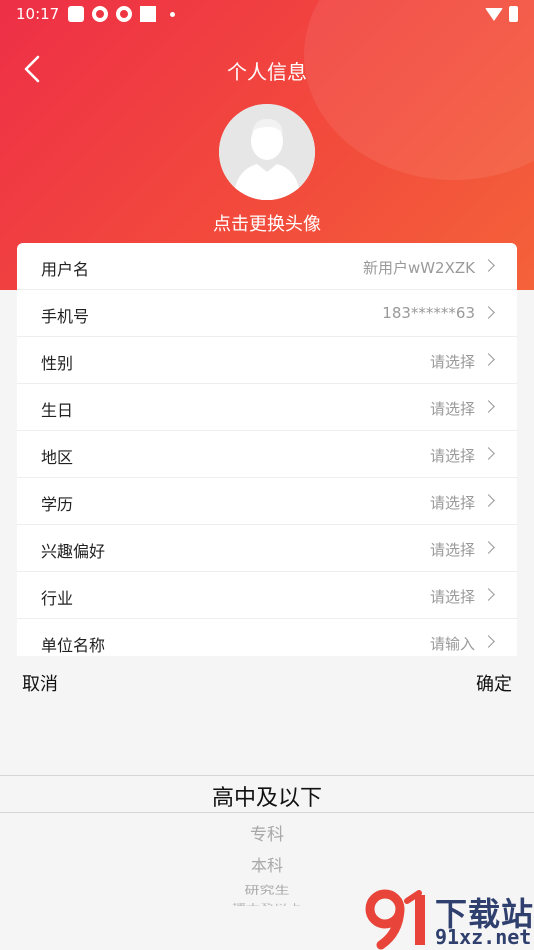 This screenshot has height=950, width=534. Describe the element at coordinates (172, 14) in the screenshot. I see `more-notifications-dot-icon` at that location.